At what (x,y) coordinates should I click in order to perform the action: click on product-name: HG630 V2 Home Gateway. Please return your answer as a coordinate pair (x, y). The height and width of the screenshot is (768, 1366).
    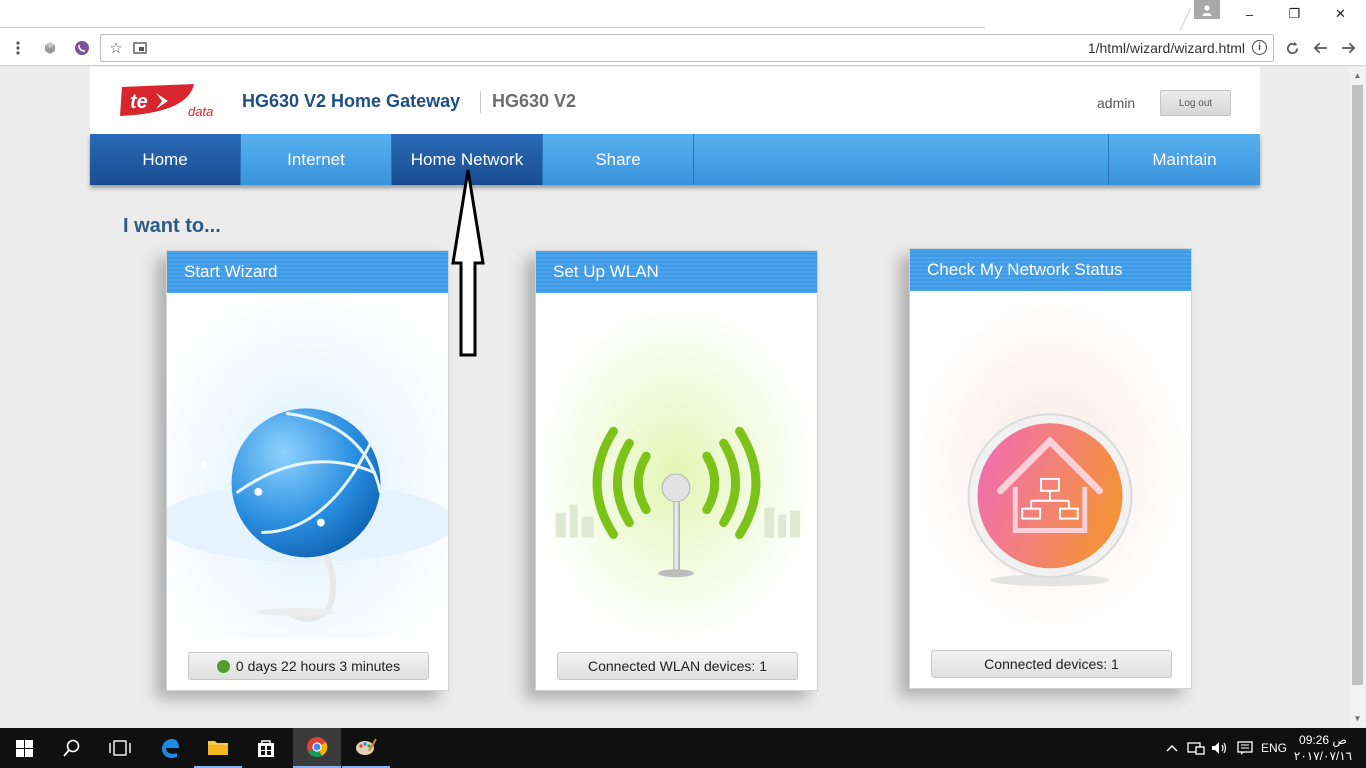
    Looking at the image, I should click on (351, 101).